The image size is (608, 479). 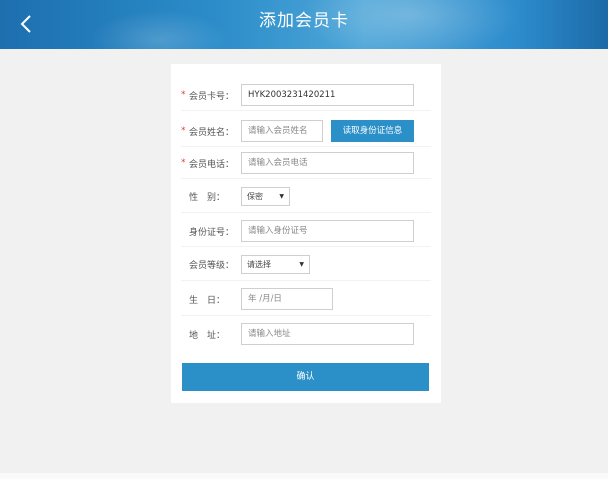 What do you see at coordinates (259, 264) in the screenshot?
I see `level-value: 请选择` at bounding box center [259, 264].